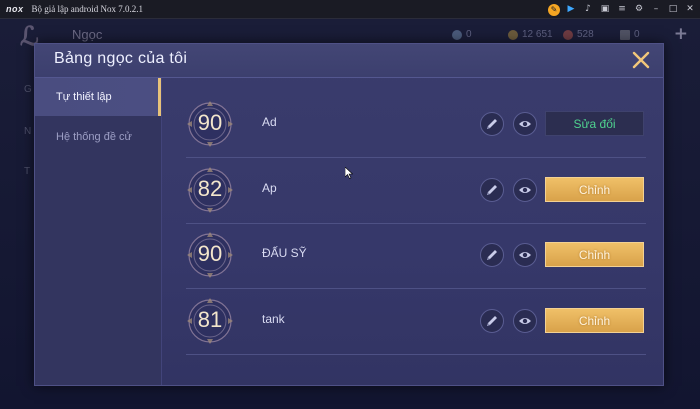 The width and height of the screenshot is (700, 409). What do you see at coordinates (513, 34) in the screenshot?
I see `gold-icon` at bounding box center [513, 34].